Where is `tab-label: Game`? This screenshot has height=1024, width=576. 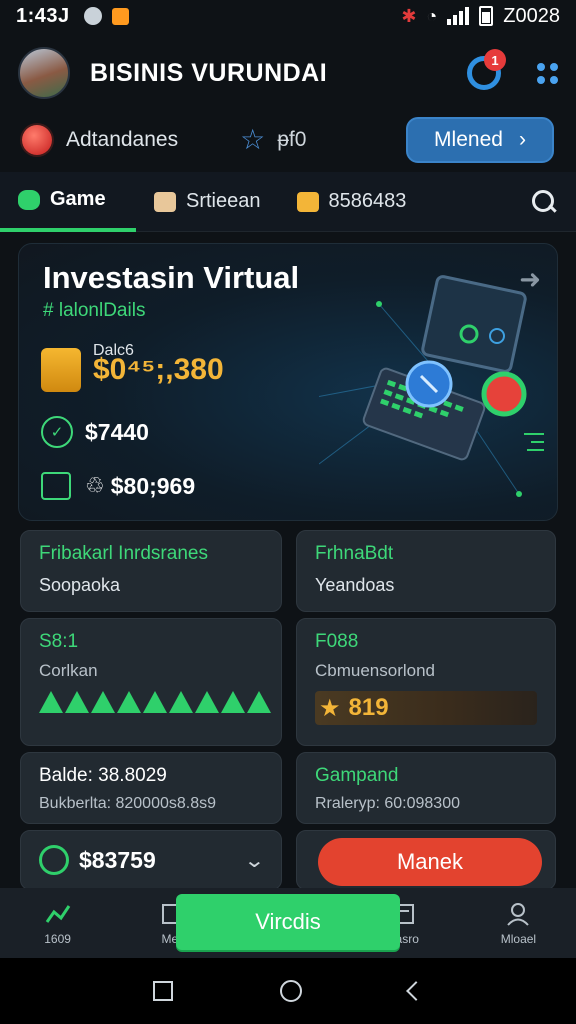
tab-label: Game is located at coordinates (78, 199).